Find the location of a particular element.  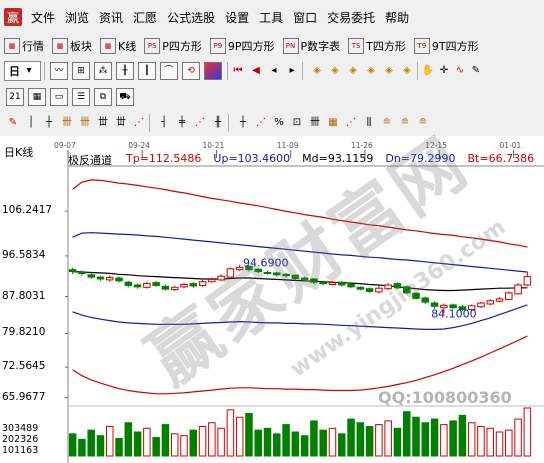

view-button-6: TS T四方形 is located at coordinates (377, 46).